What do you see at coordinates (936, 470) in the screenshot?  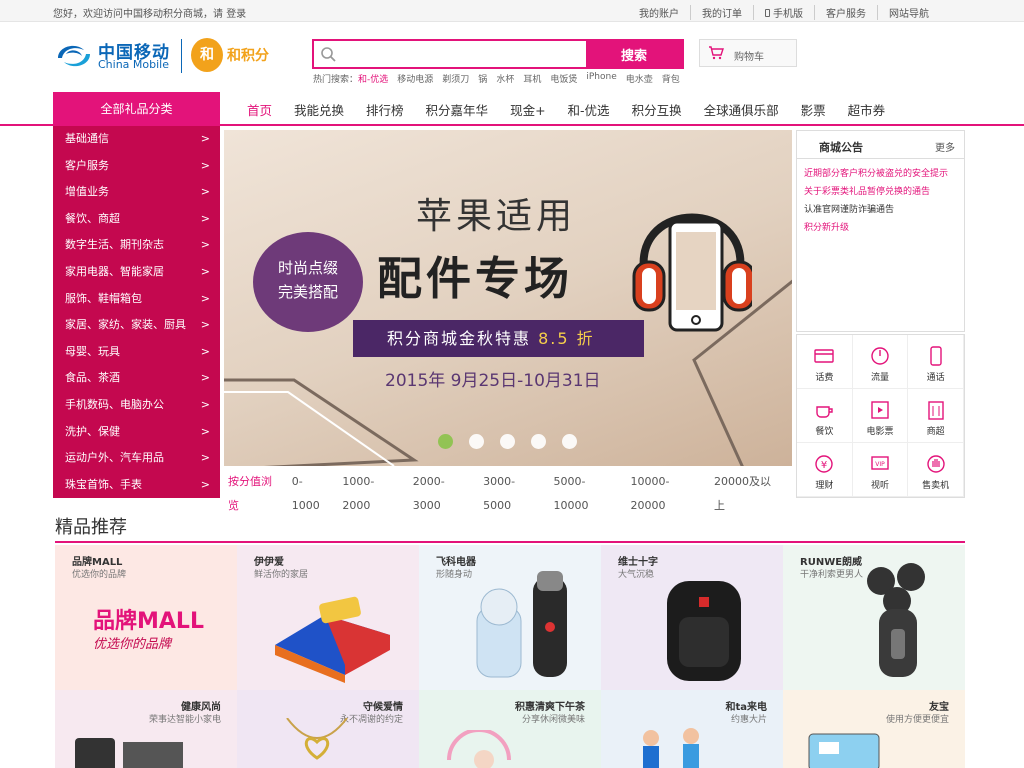 I see `service-vending: 售卖机` at bounding box center [936, 470].